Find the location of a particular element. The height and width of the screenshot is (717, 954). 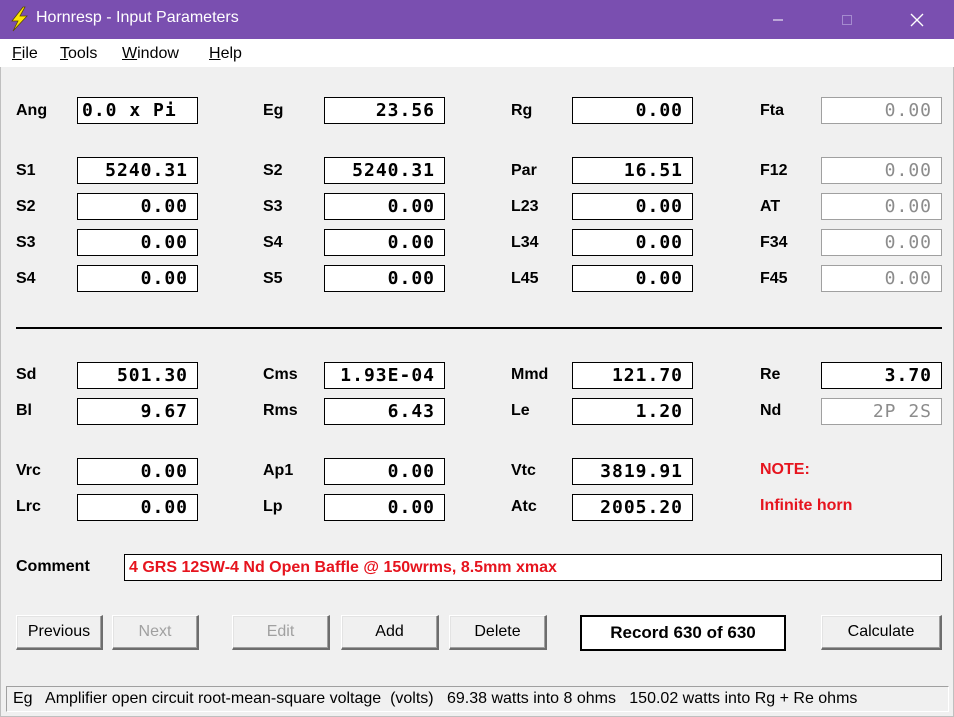

par-field: 16.51 is located at coordinates (632, 170).